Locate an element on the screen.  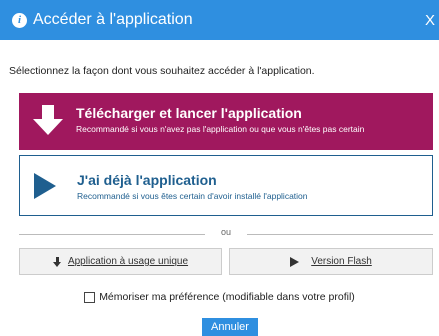
single-use-label: Application à usage unique is located at coordinates (128, 261).